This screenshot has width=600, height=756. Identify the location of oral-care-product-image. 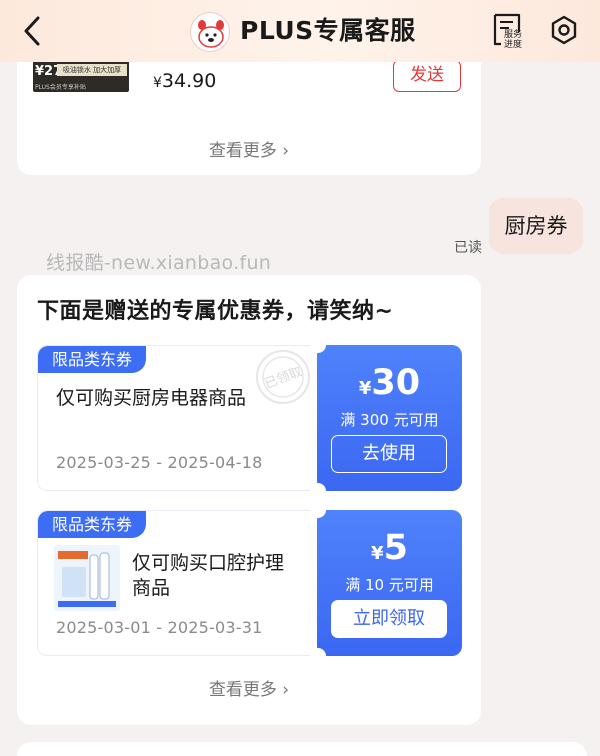
(87, 578).